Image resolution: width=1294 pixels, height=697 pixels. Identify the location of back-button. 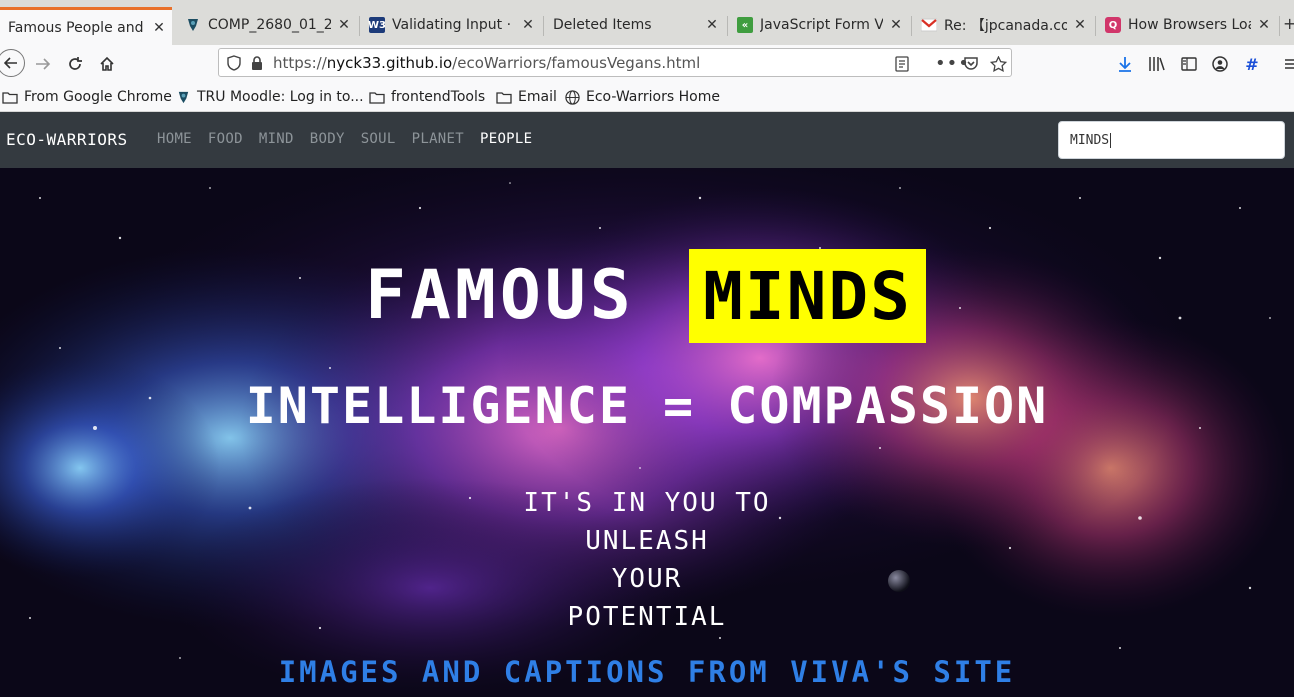
(12, 63).